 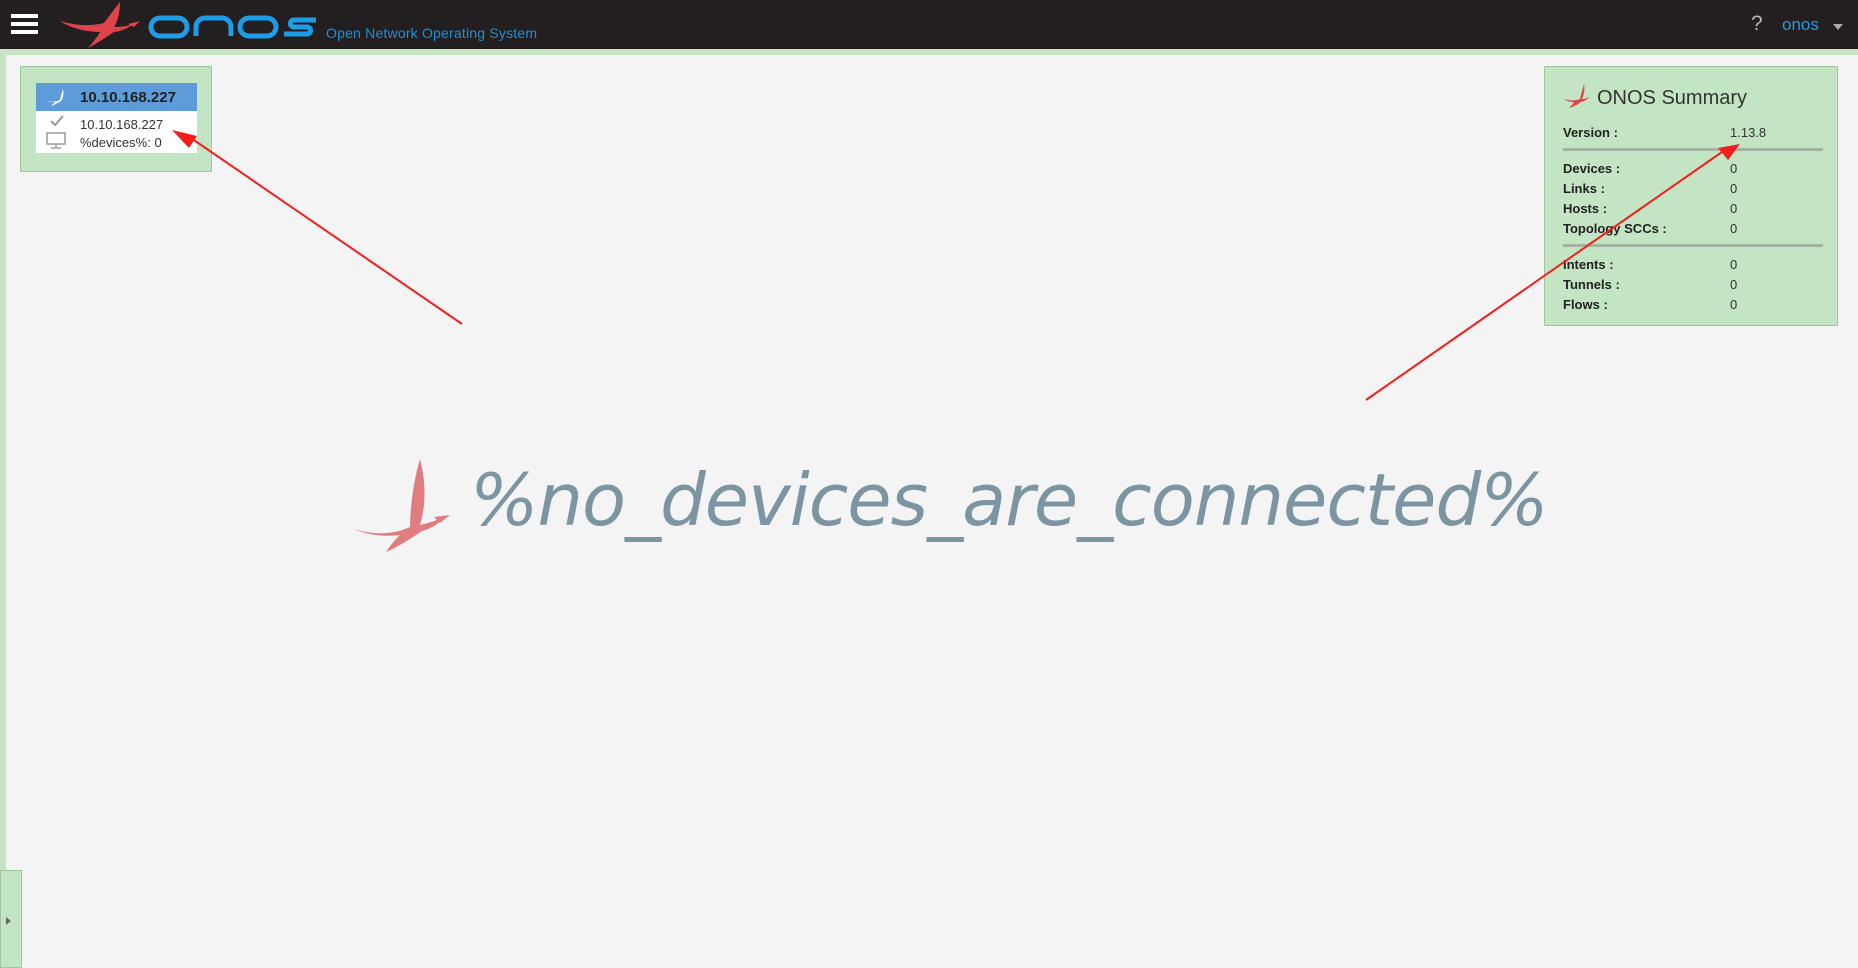 I want to click on instance-panel: 10.10.168.227 10.10.168.227 %devices%: 0, so click(x=116, y=119).